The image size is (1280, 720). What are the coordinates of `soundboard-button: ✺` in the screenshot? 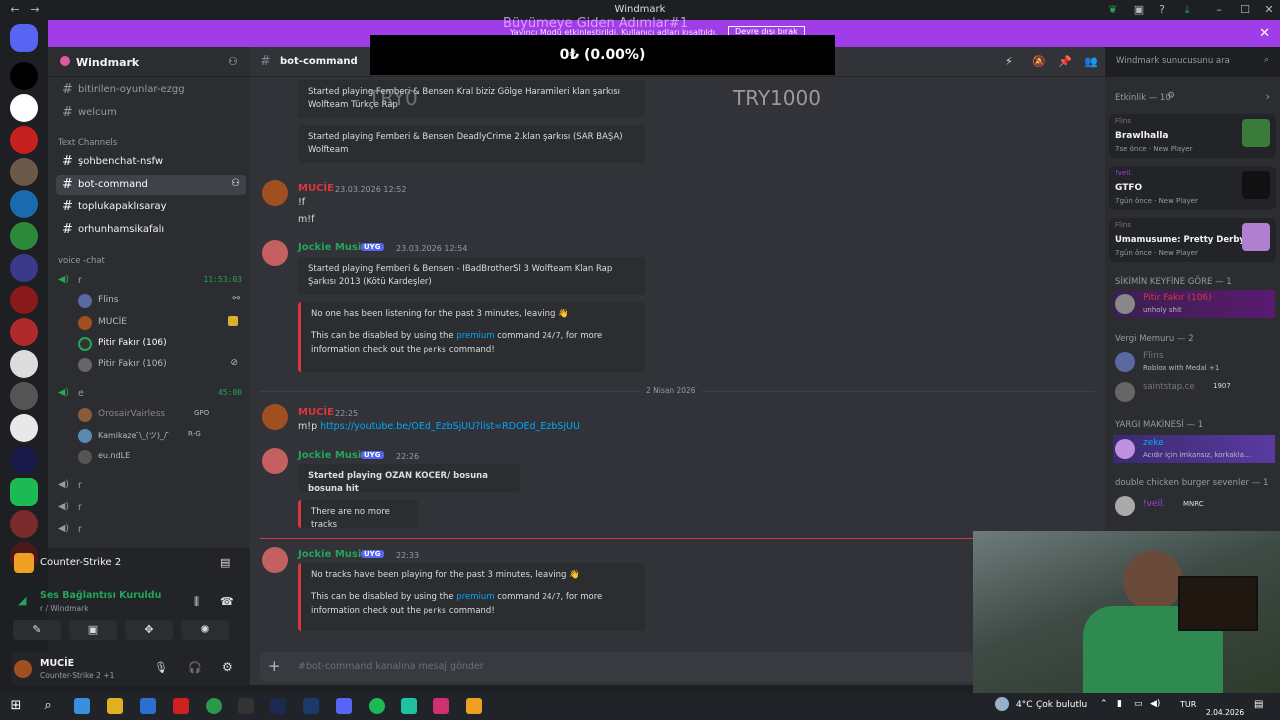 It's located at (205, 630).